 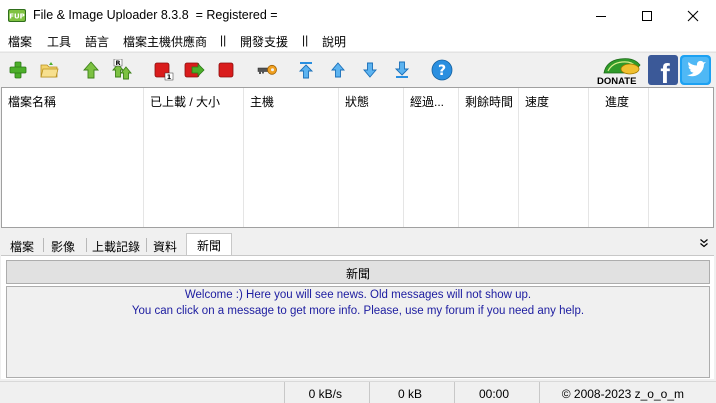 I want to click on column-header-status: 狀態, so click(x=371, y=157).